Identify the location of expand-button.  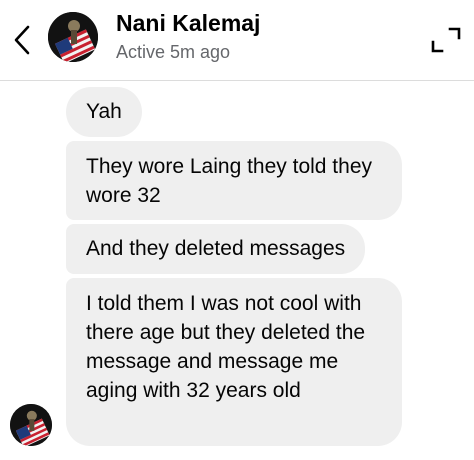
(446, 40).